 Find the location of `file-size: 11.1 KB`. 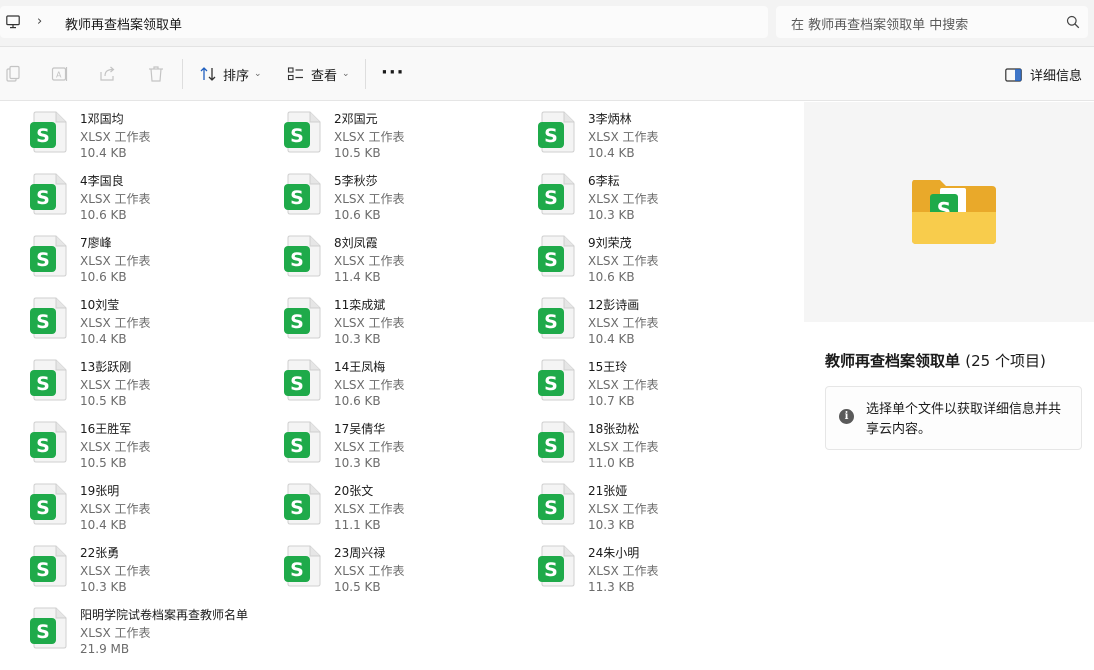

file-size: 11.1 KB is located at coordinates (357, 525).